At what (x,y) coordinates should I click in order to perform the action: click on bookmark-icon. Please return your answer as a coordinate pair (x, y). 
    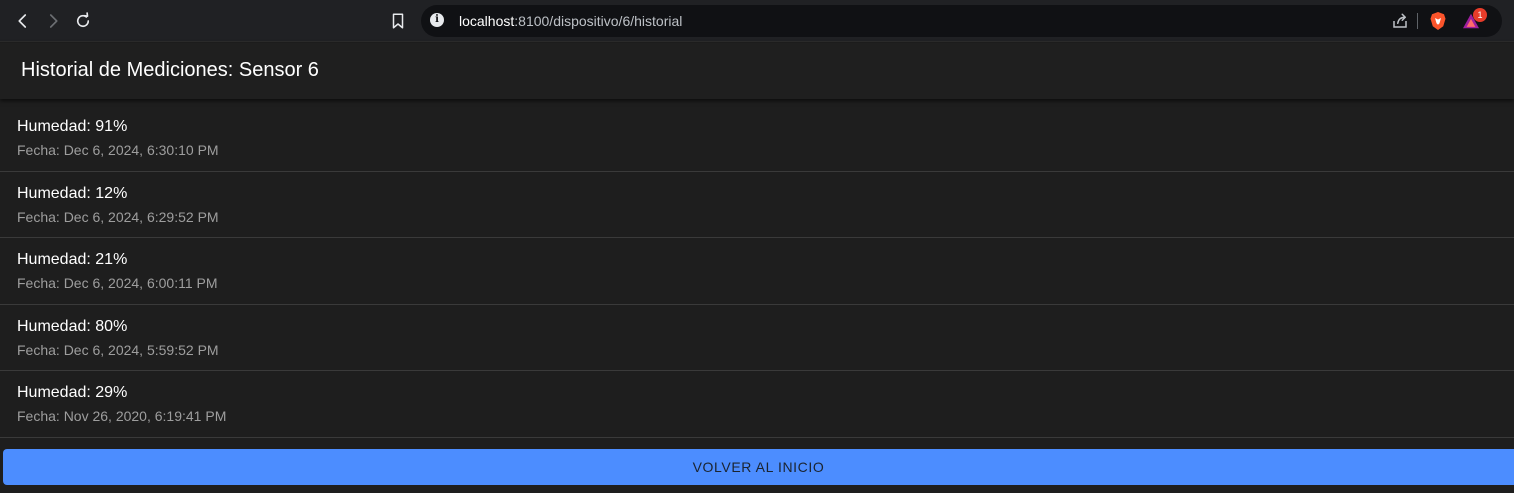
    Looking at the image, I should click on (398, 21).